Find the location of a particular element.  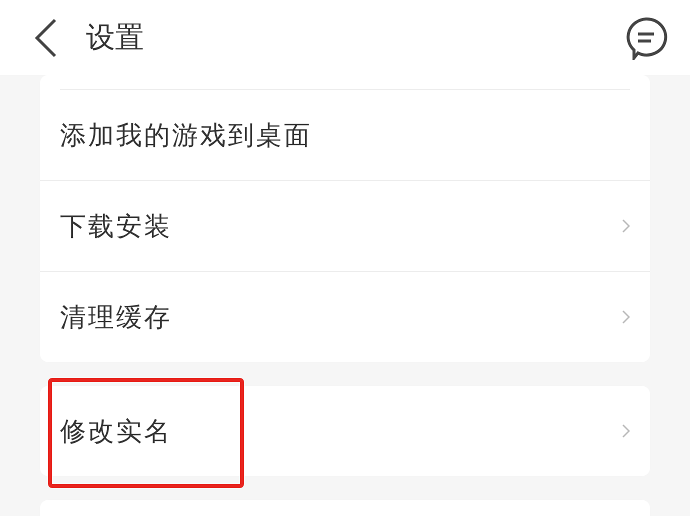

item-label: 修改实名 is located at coordinates (116, 432).